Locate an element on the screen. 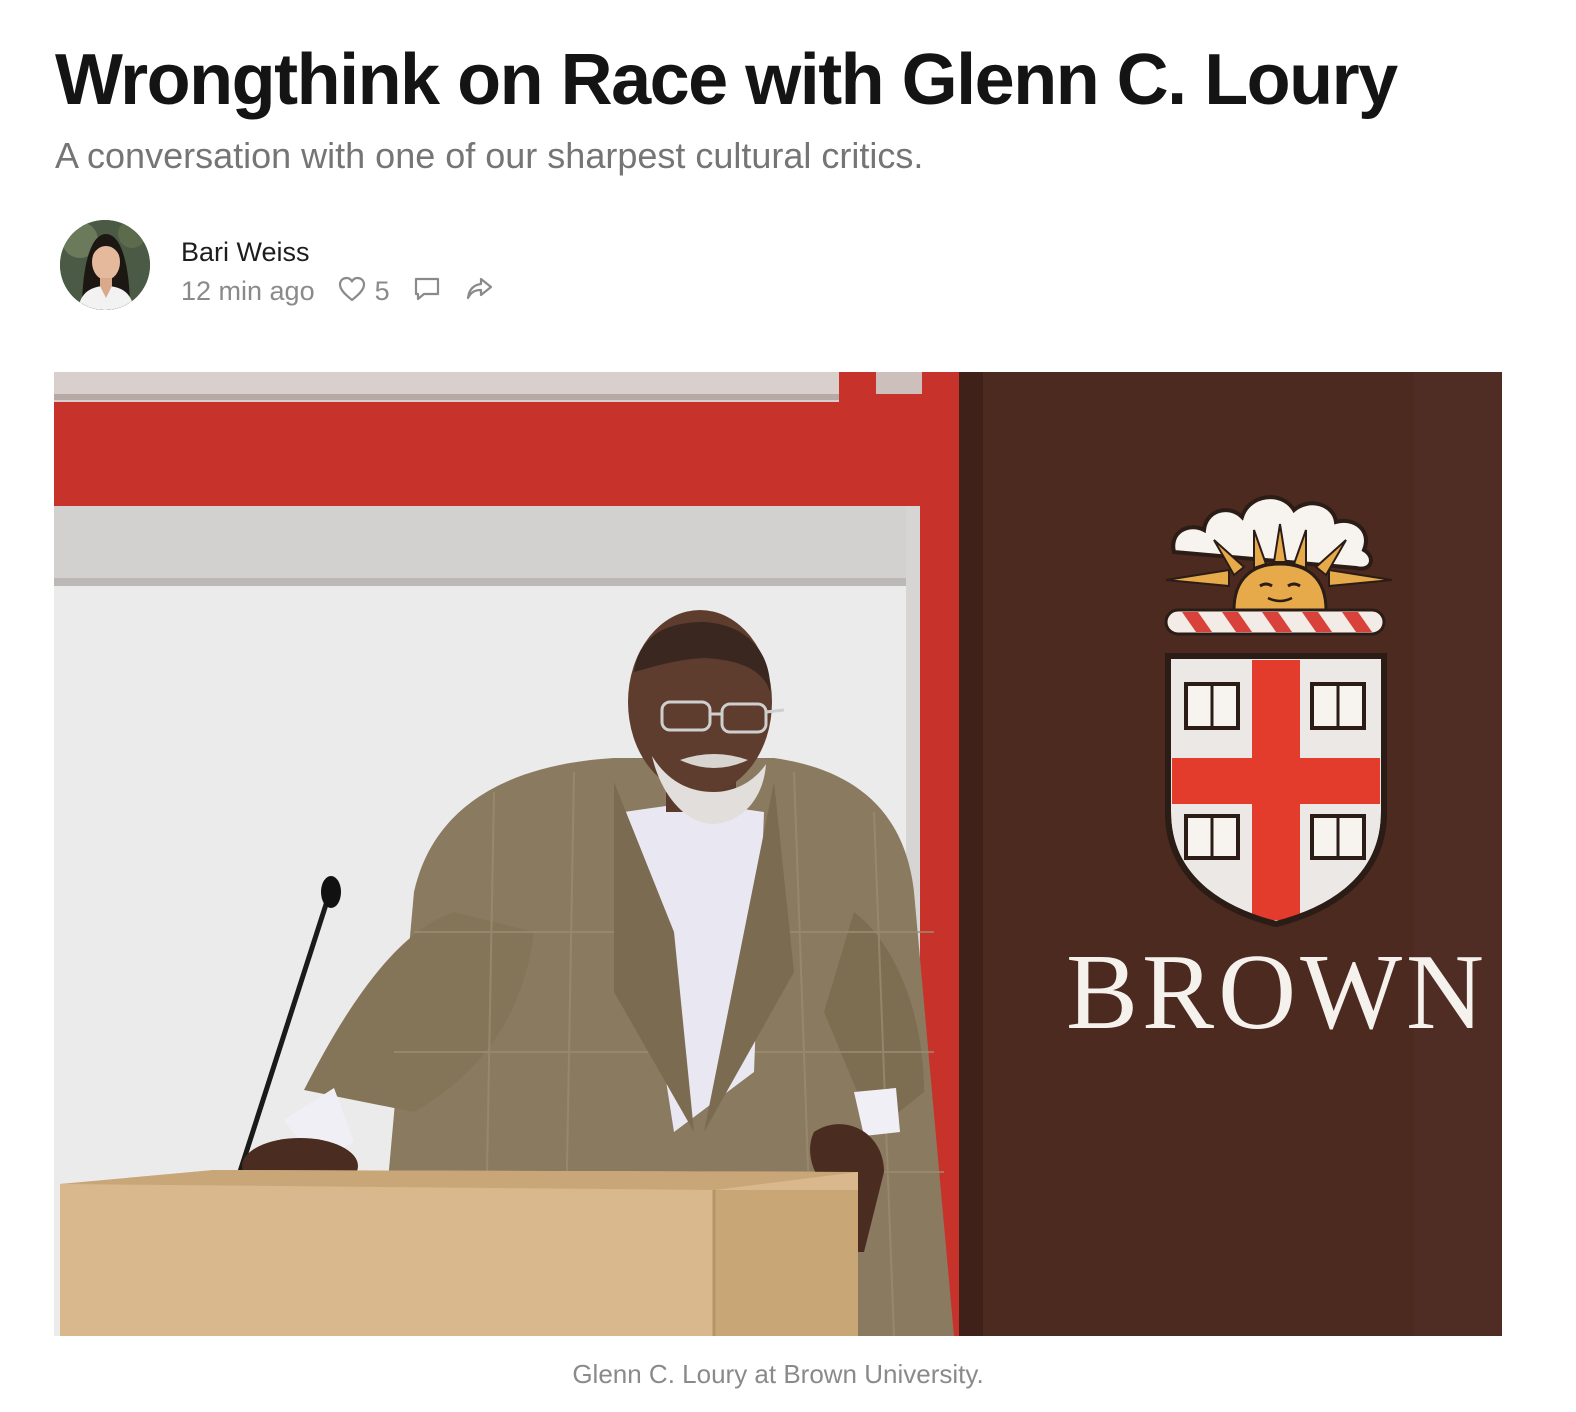 Image resolution: width=1576 pixels, height=1412 pixels. byline: Bari Weiss 12 min ago 5 is located at coordinates (360, 266).